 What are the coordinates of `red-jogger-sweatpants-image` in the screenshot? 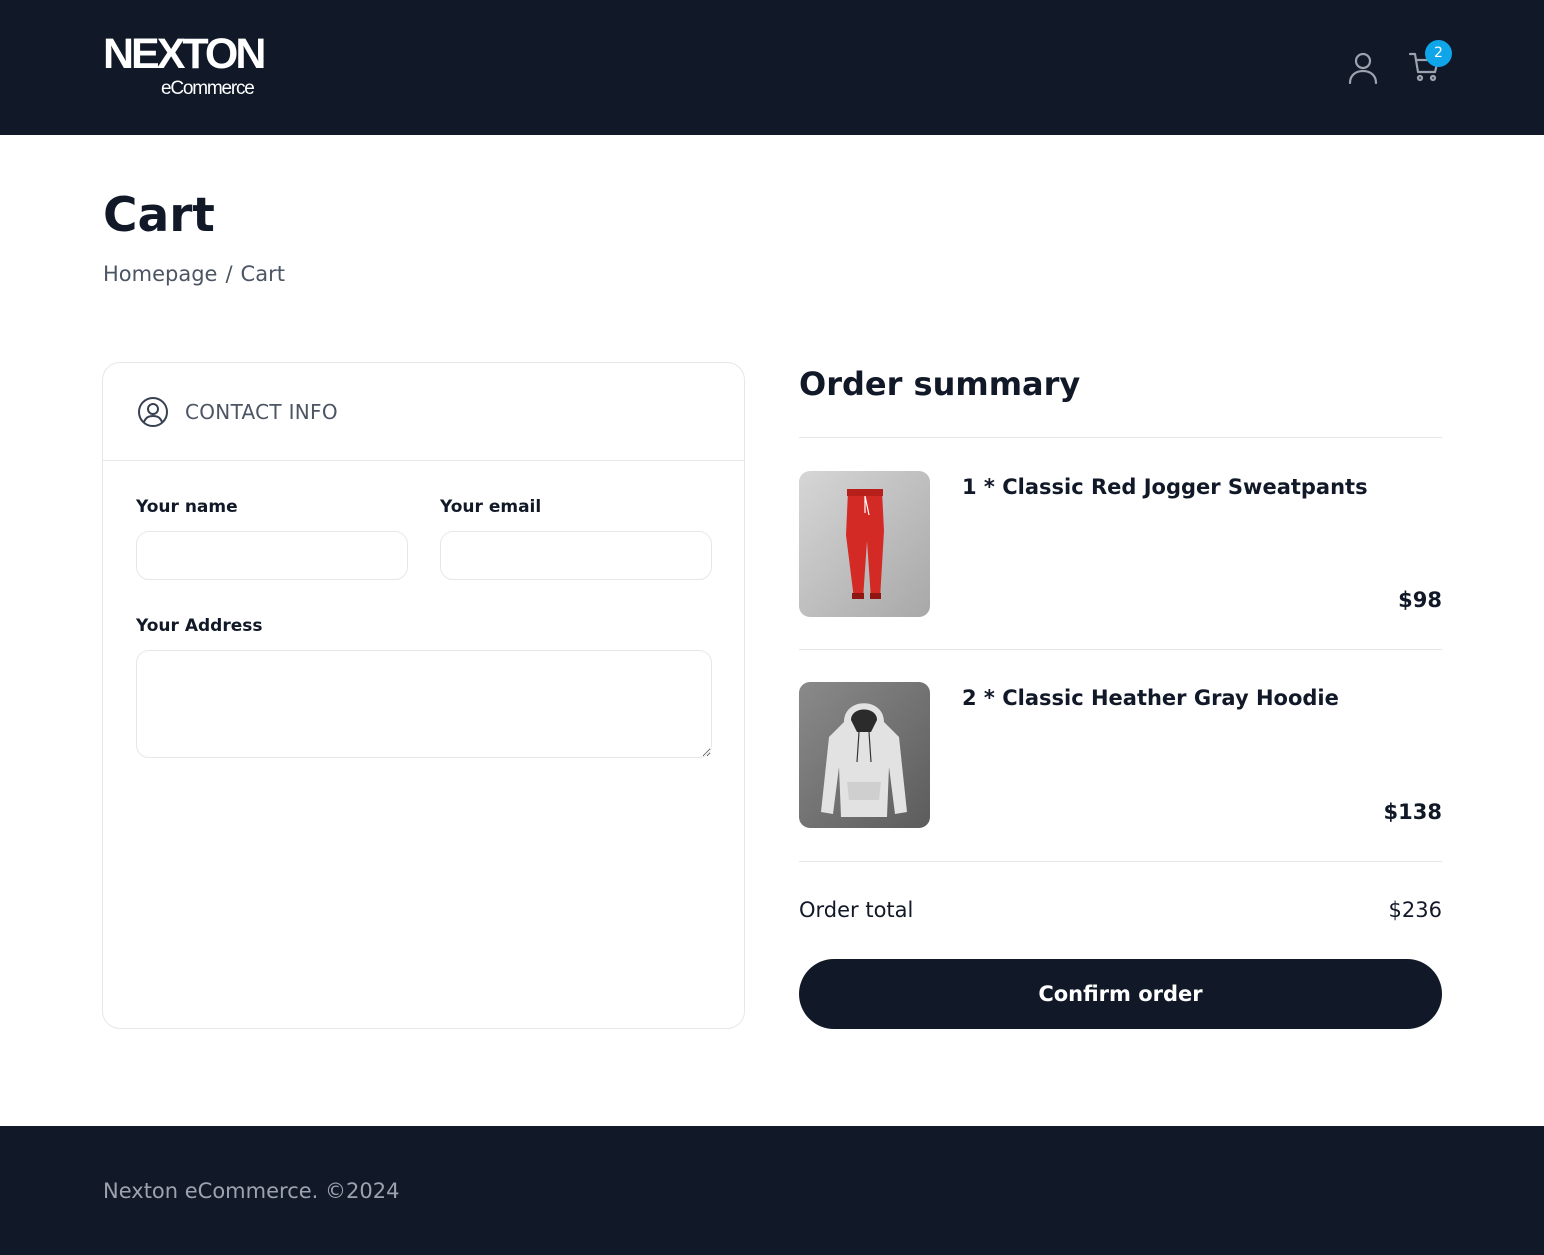 It's located at (864, 544).